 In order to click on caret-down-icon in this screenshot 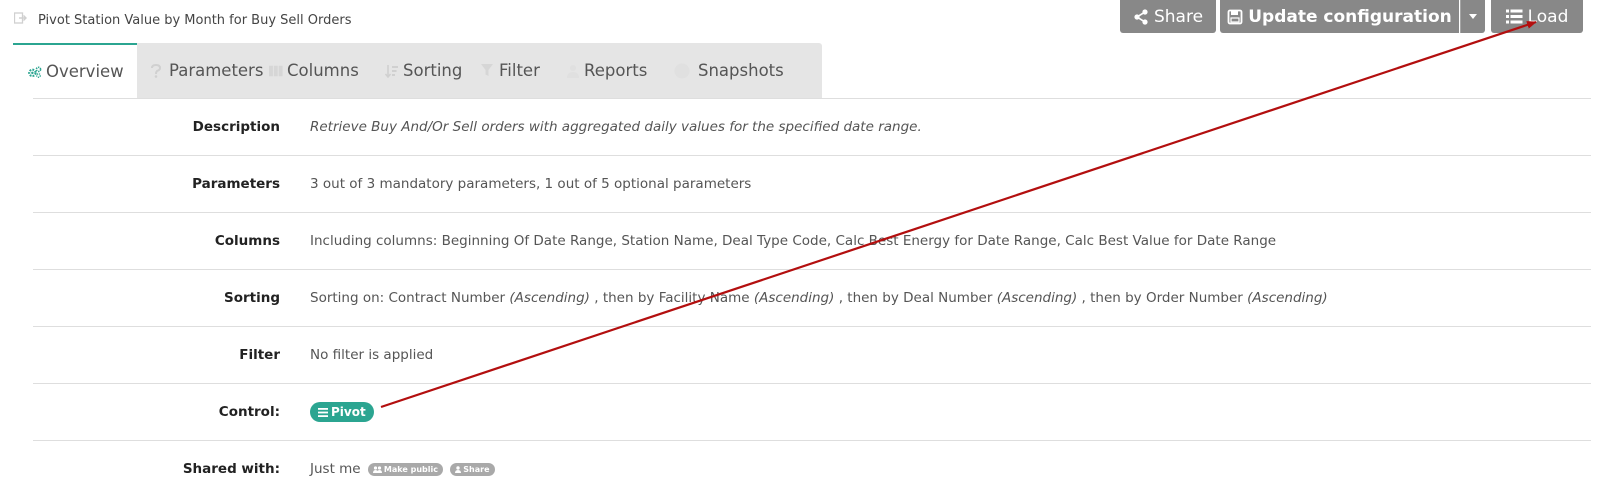, I will do `click(1473, 16)`.